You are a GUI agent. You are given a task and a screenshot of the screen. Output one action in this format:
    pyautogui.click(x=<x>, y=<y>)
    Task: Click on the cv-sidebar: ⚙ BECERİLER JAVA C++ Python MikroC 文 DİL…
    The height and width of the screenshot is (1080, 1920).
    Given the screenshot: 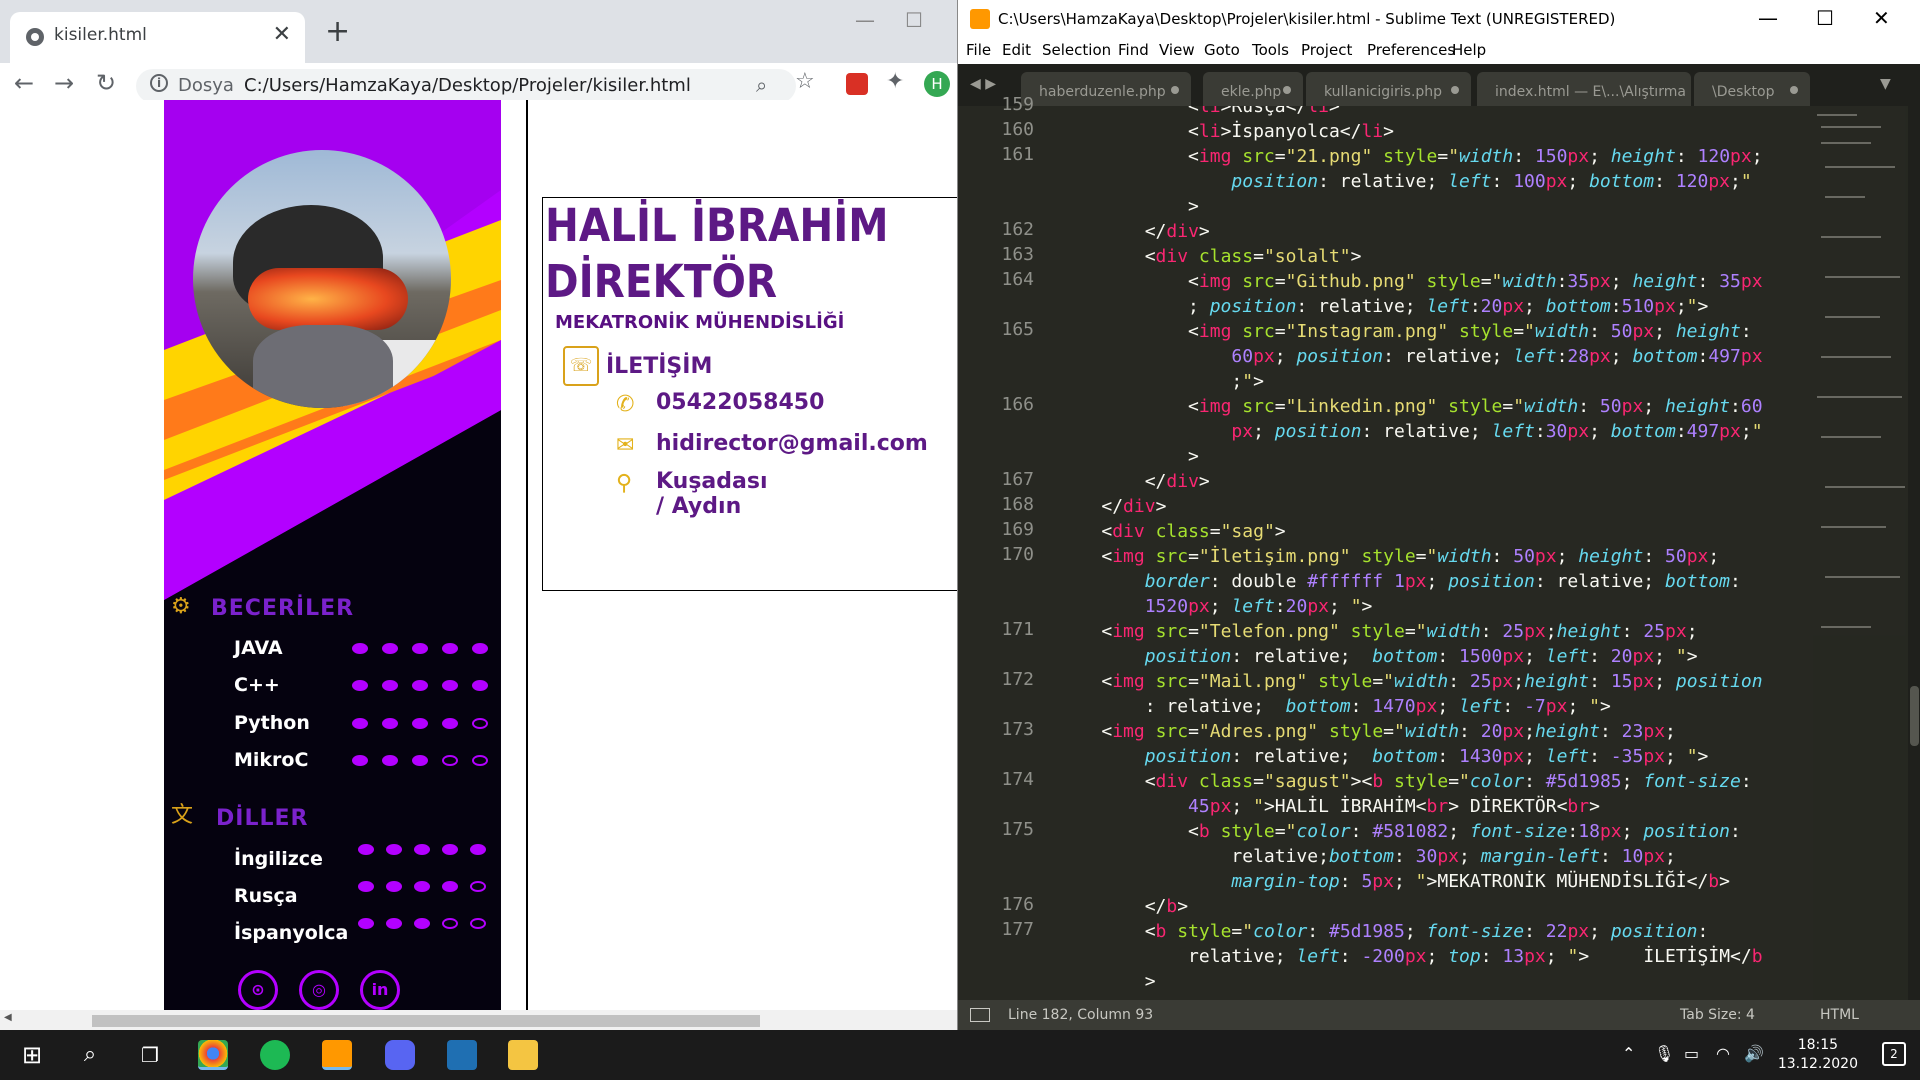 What is the action you would take?
    pyautogui.click(x=332, y=556)
    